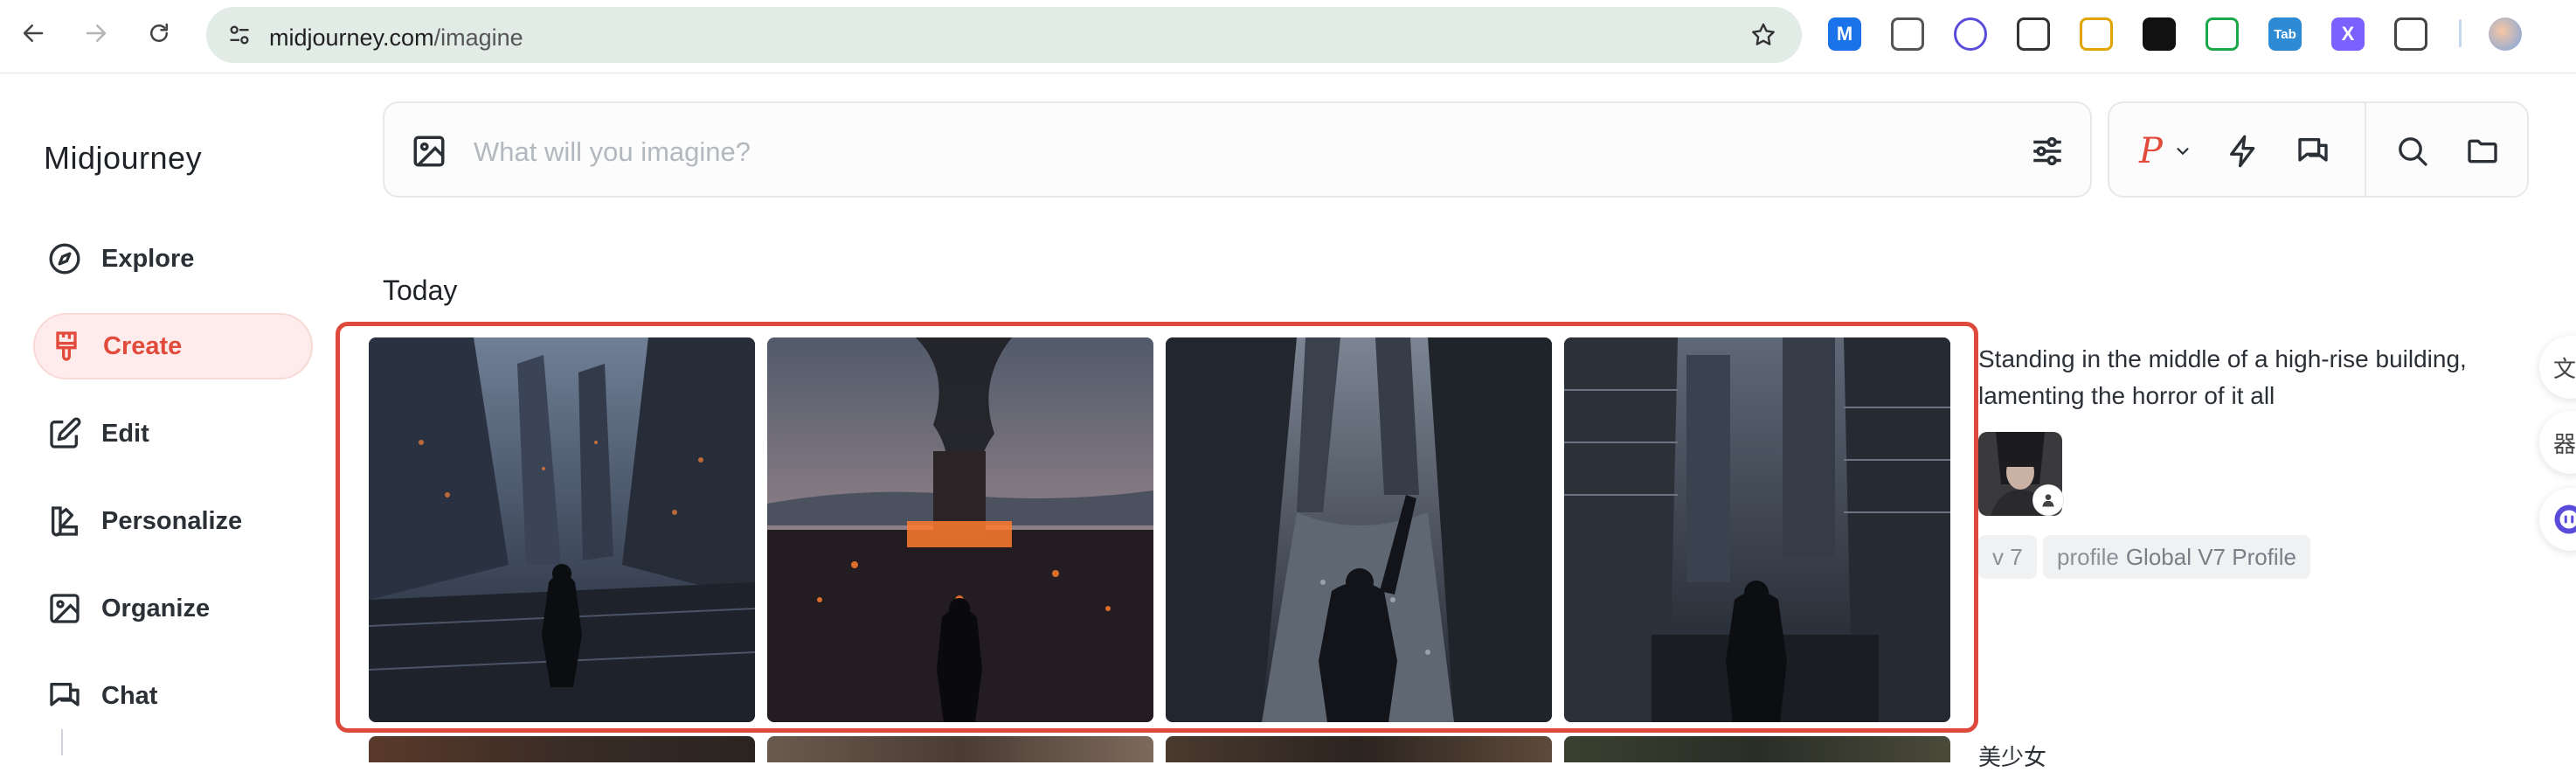 This screenshot has height=772, width=2576. I want to click on forward-arrow-icon, so click(96, 33).